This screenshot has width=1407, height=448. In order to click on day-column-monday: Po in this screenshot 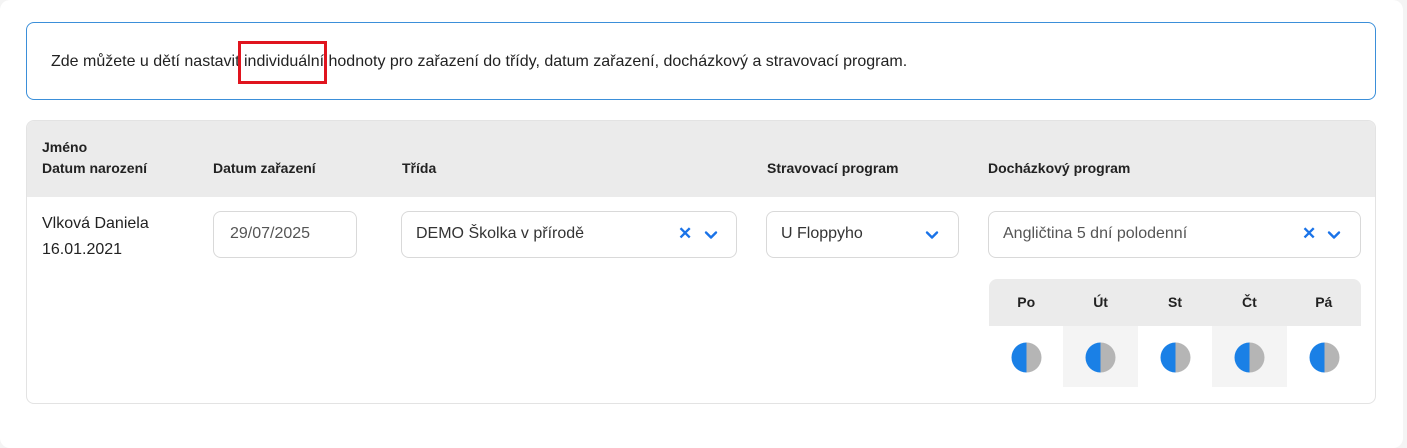, I will do `click(1026, 333)`.